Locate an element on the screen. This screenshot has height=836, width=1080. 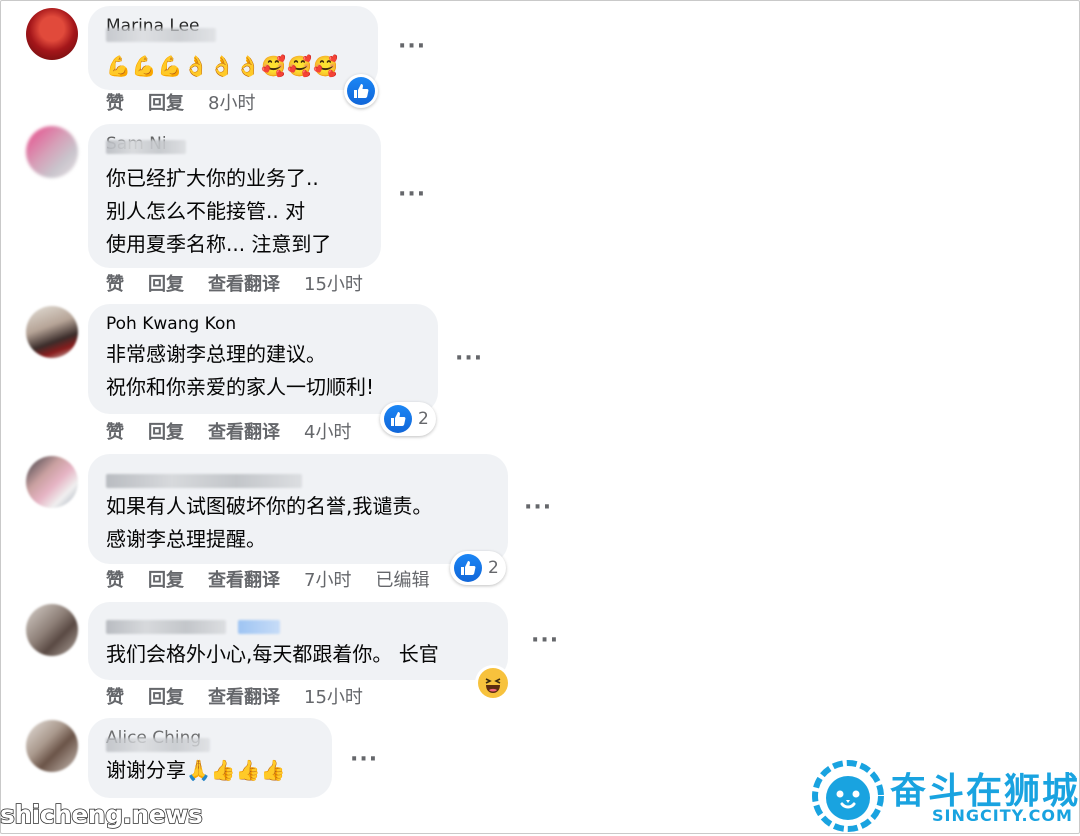
comment-time: 7小时 is located at coordinates (327, 581).